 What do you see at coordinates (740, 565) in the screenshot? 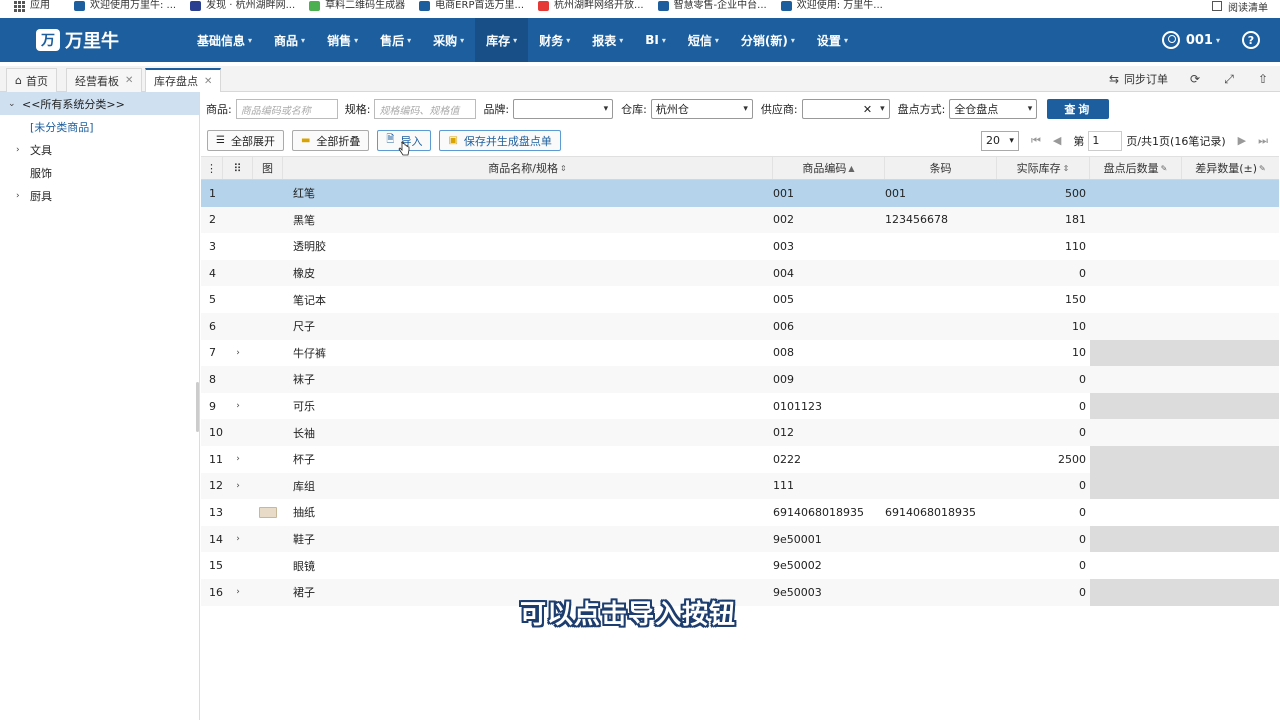
I see `table-row: 15 眼镜 9e50002 0` at bounding box center [740, 565].